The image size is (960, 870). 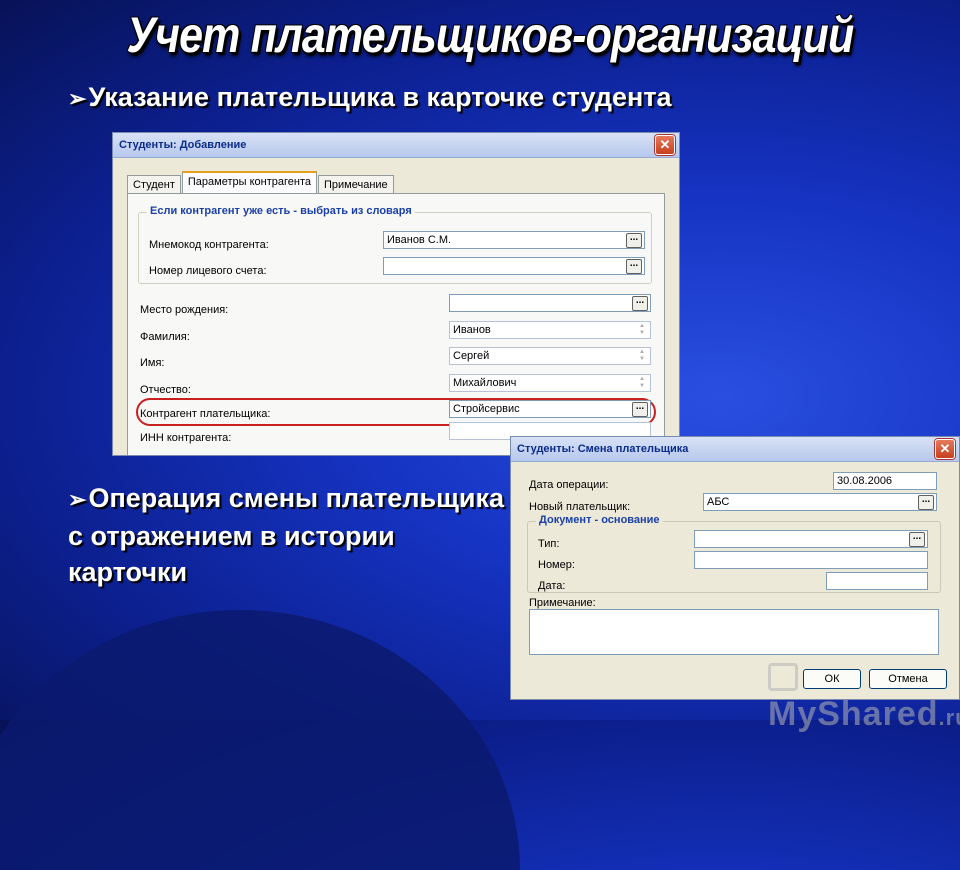 I want to click on patronymic-value: Михайлович, so click(x=484, y=383).